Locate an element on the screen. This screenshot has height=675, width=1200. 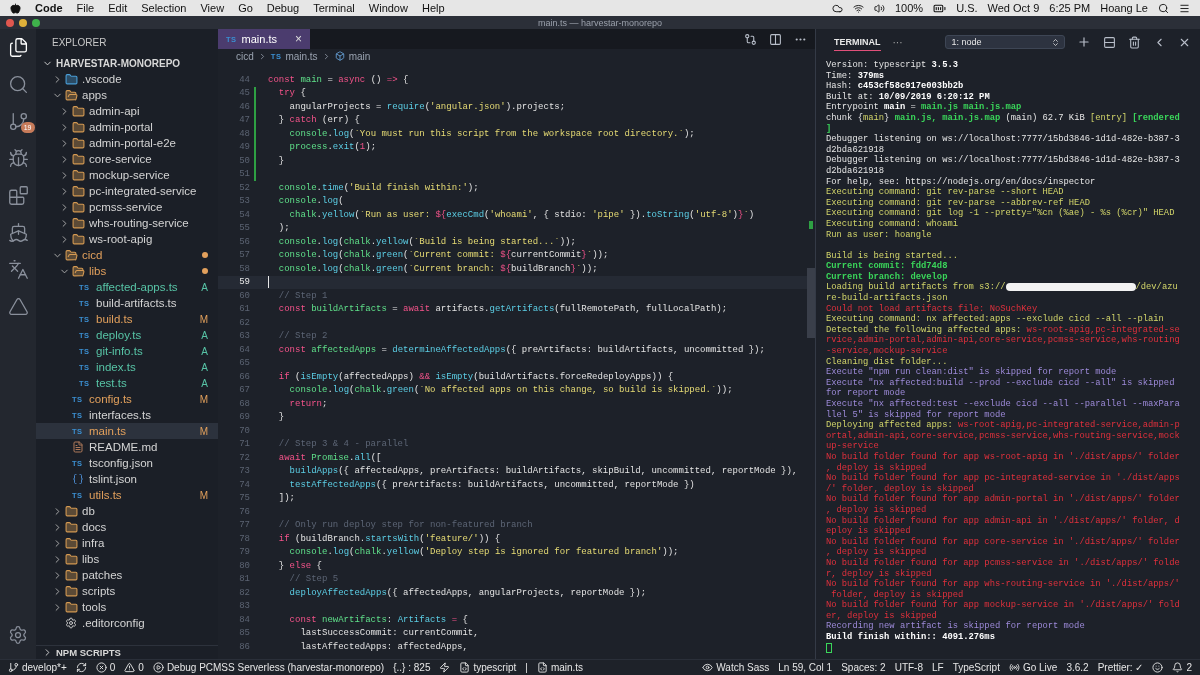
modified-dot is located at coordinates (205, 255).